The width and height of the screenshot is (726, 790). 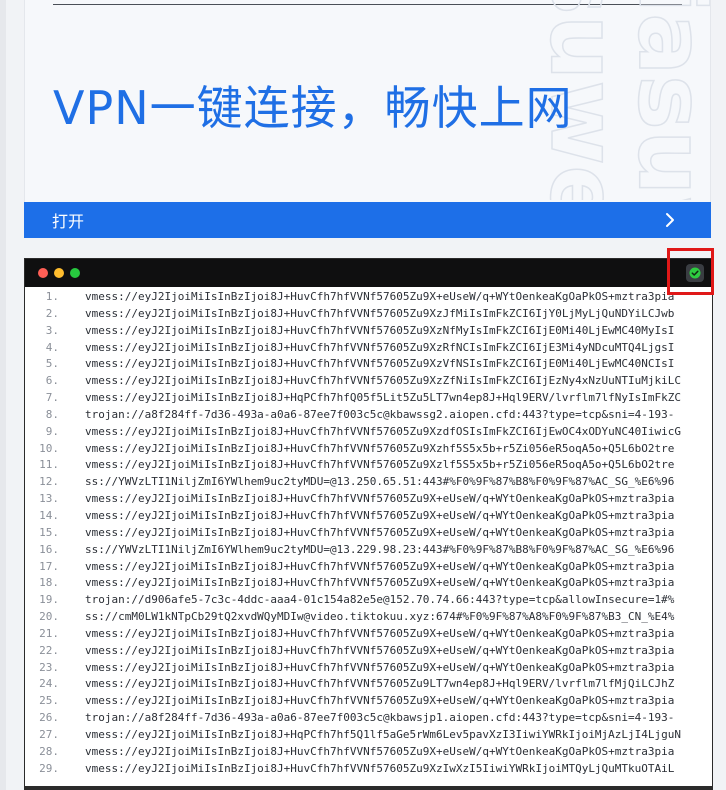 I want to click on open-button: 打开, so click(x=367, y=220).